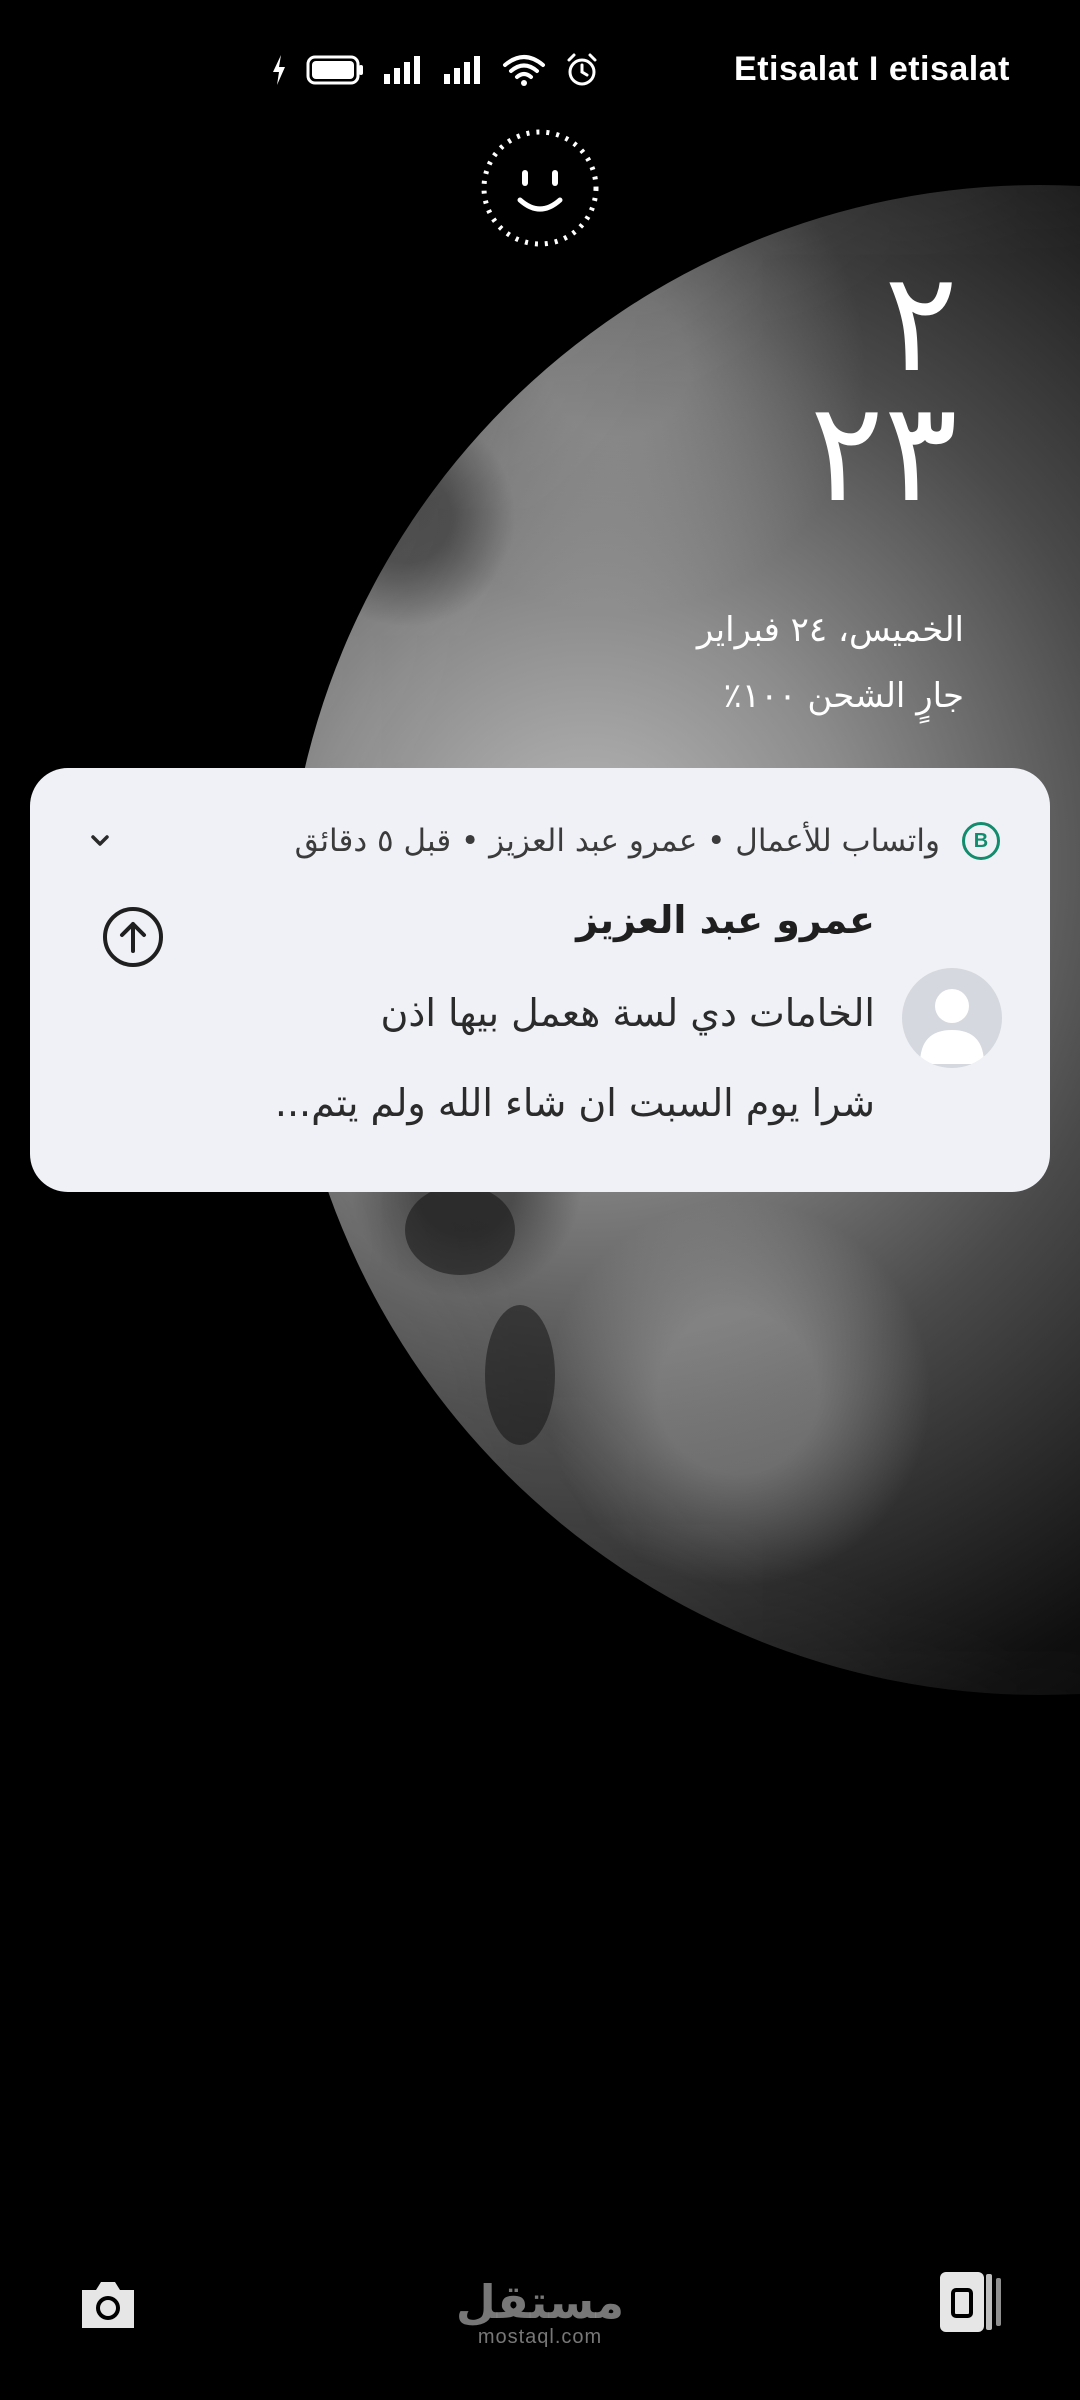 Image resolution: width=1080 pixels, height=2400 pixels. I want to click on face-unlock-icon, so click(540, 188).